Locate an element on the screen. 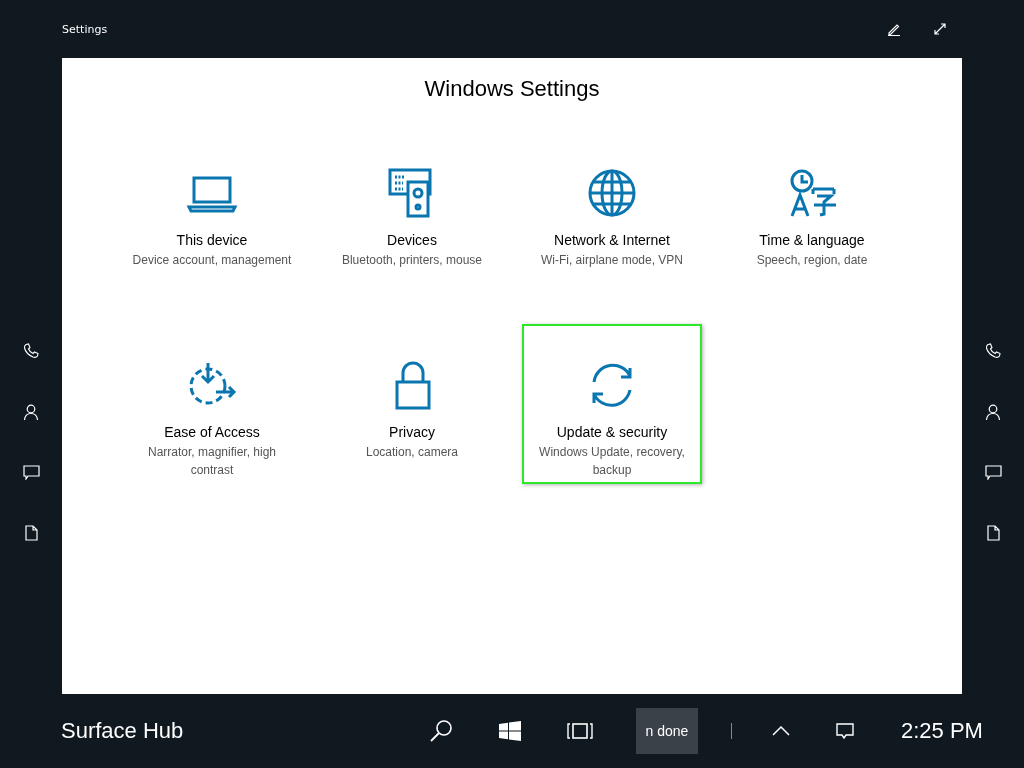  device-name: Surface Hub is located at coordinates (123, 731).